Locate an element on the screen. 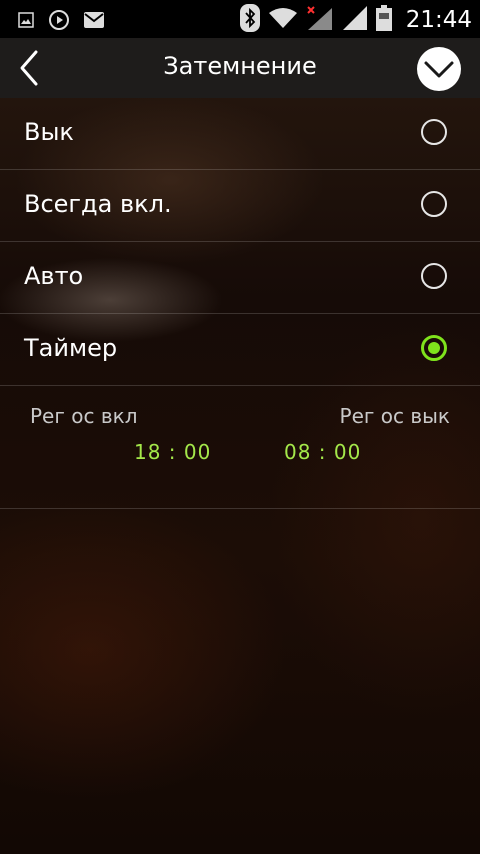 The height and width of the screenshot is (854, 480). wifi-icon is located at coordinates (283, 20).